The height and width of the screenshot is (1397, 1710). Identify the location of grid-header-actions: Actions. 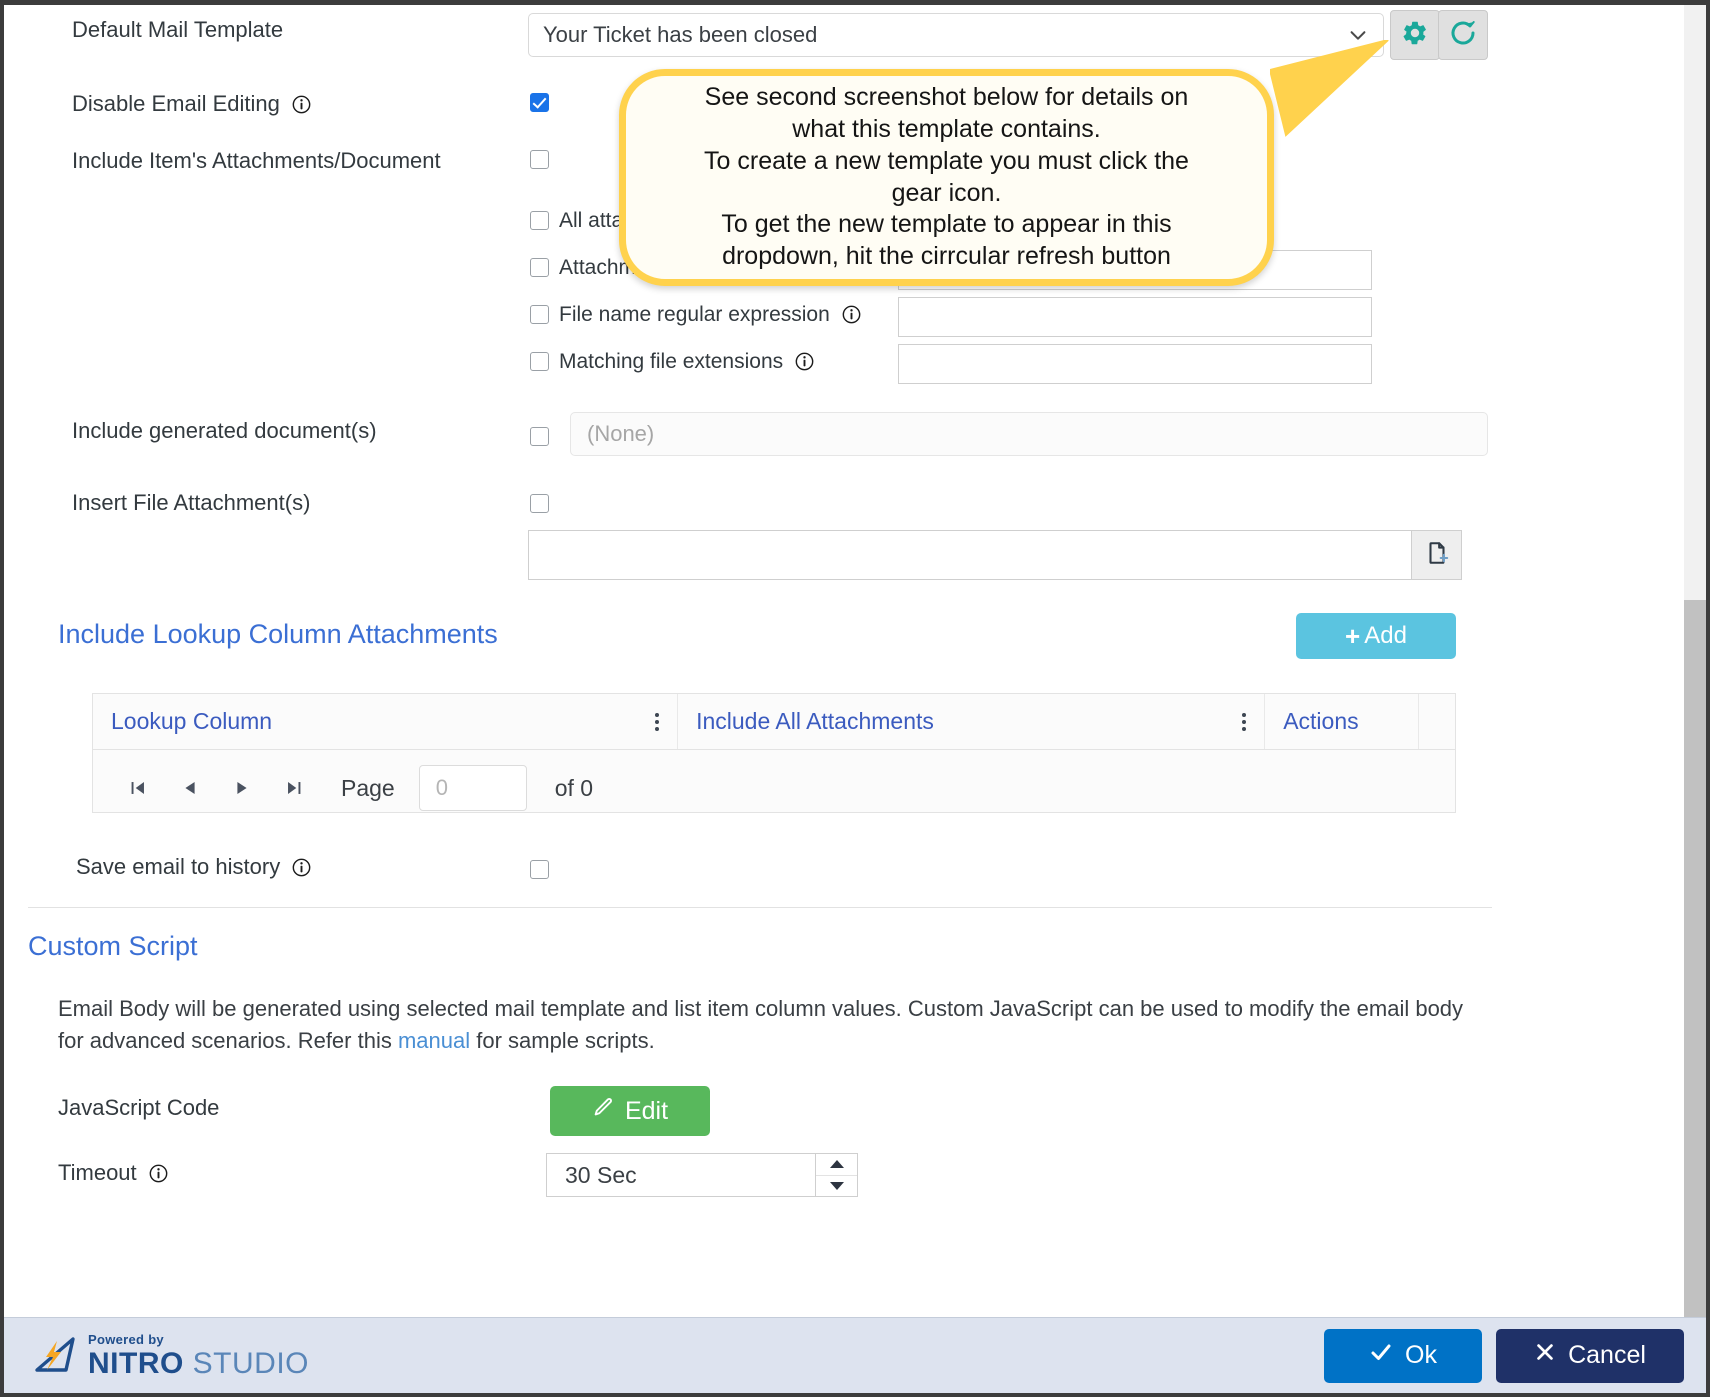
(1342, 721).